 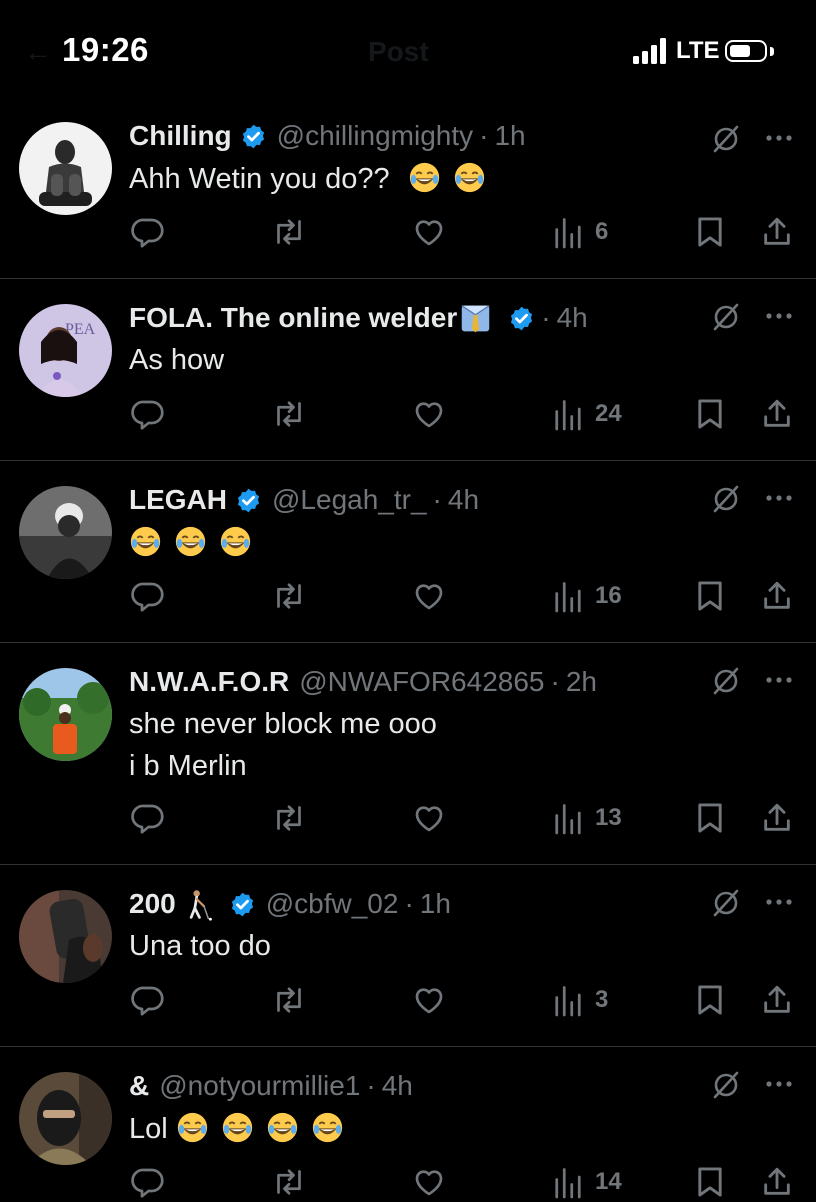 What do you see at coordinates (293, 318) in the screenshot?
I see `display-name: FOLA. The online welder` at bounding box center [293, 318].